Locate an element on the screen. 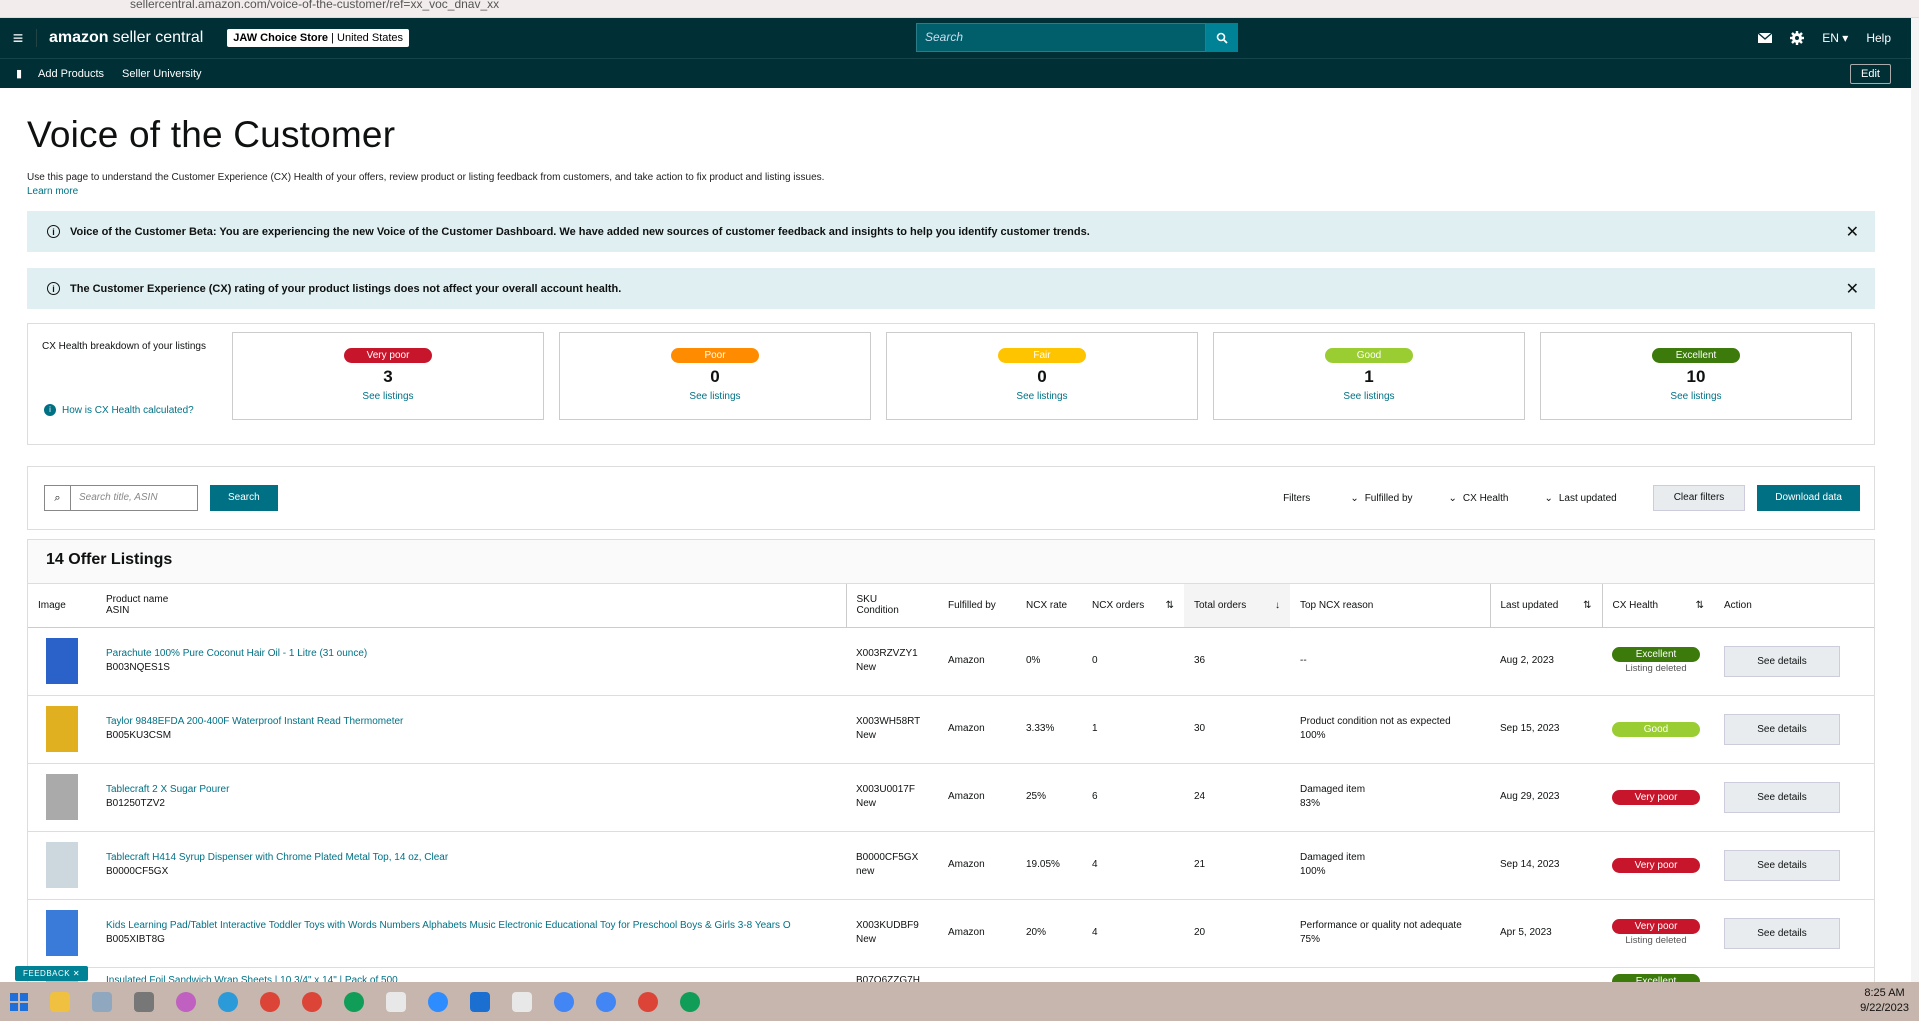 The height and width of the screenshot is (1021, 1919). cx-health-dropdown: CX Health is located at coordinates (1479, 498).